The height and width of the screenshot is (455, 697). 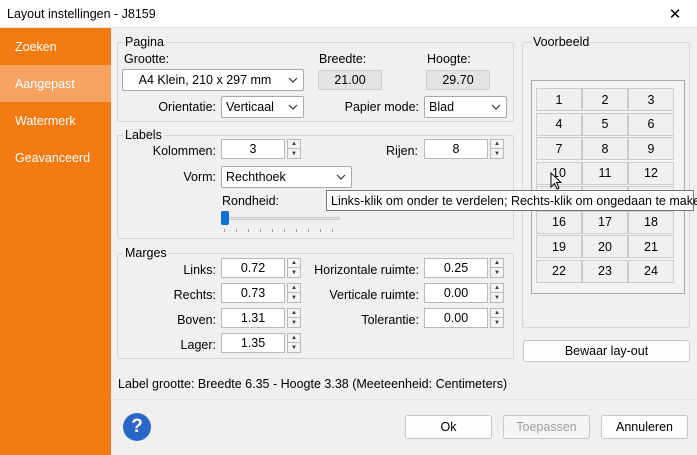 I want to click on sidebar-item-label: Zoeken, so click(x=36, y=46).